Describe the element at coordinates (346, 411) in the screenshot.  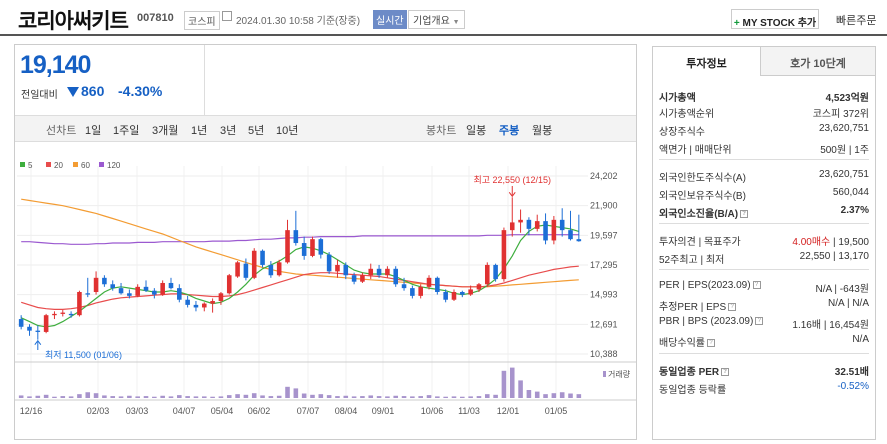
I see `x-tick-label: 08/04` at that location.